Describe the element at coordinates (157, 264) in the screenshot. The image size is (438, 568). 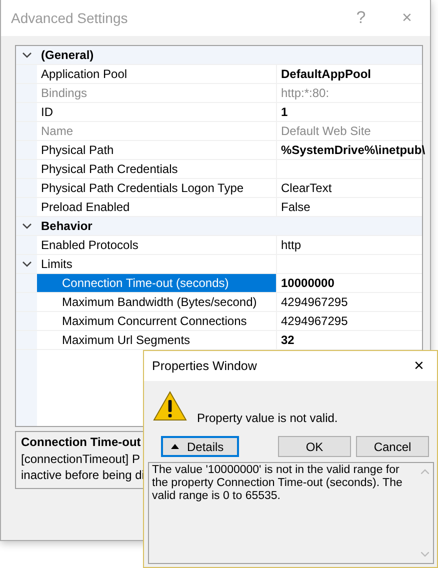
I see `property-name: Limits` at that location.